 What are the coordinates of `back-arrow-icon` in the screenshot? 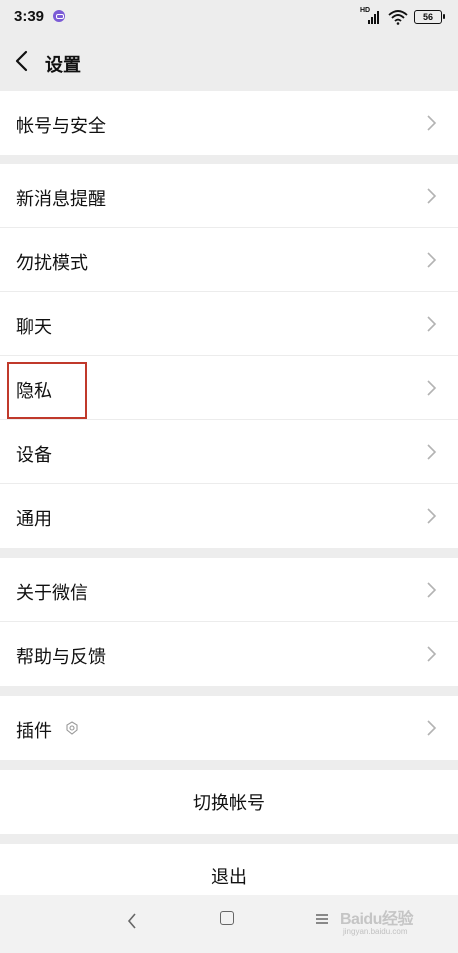 It's located at (23, 61).